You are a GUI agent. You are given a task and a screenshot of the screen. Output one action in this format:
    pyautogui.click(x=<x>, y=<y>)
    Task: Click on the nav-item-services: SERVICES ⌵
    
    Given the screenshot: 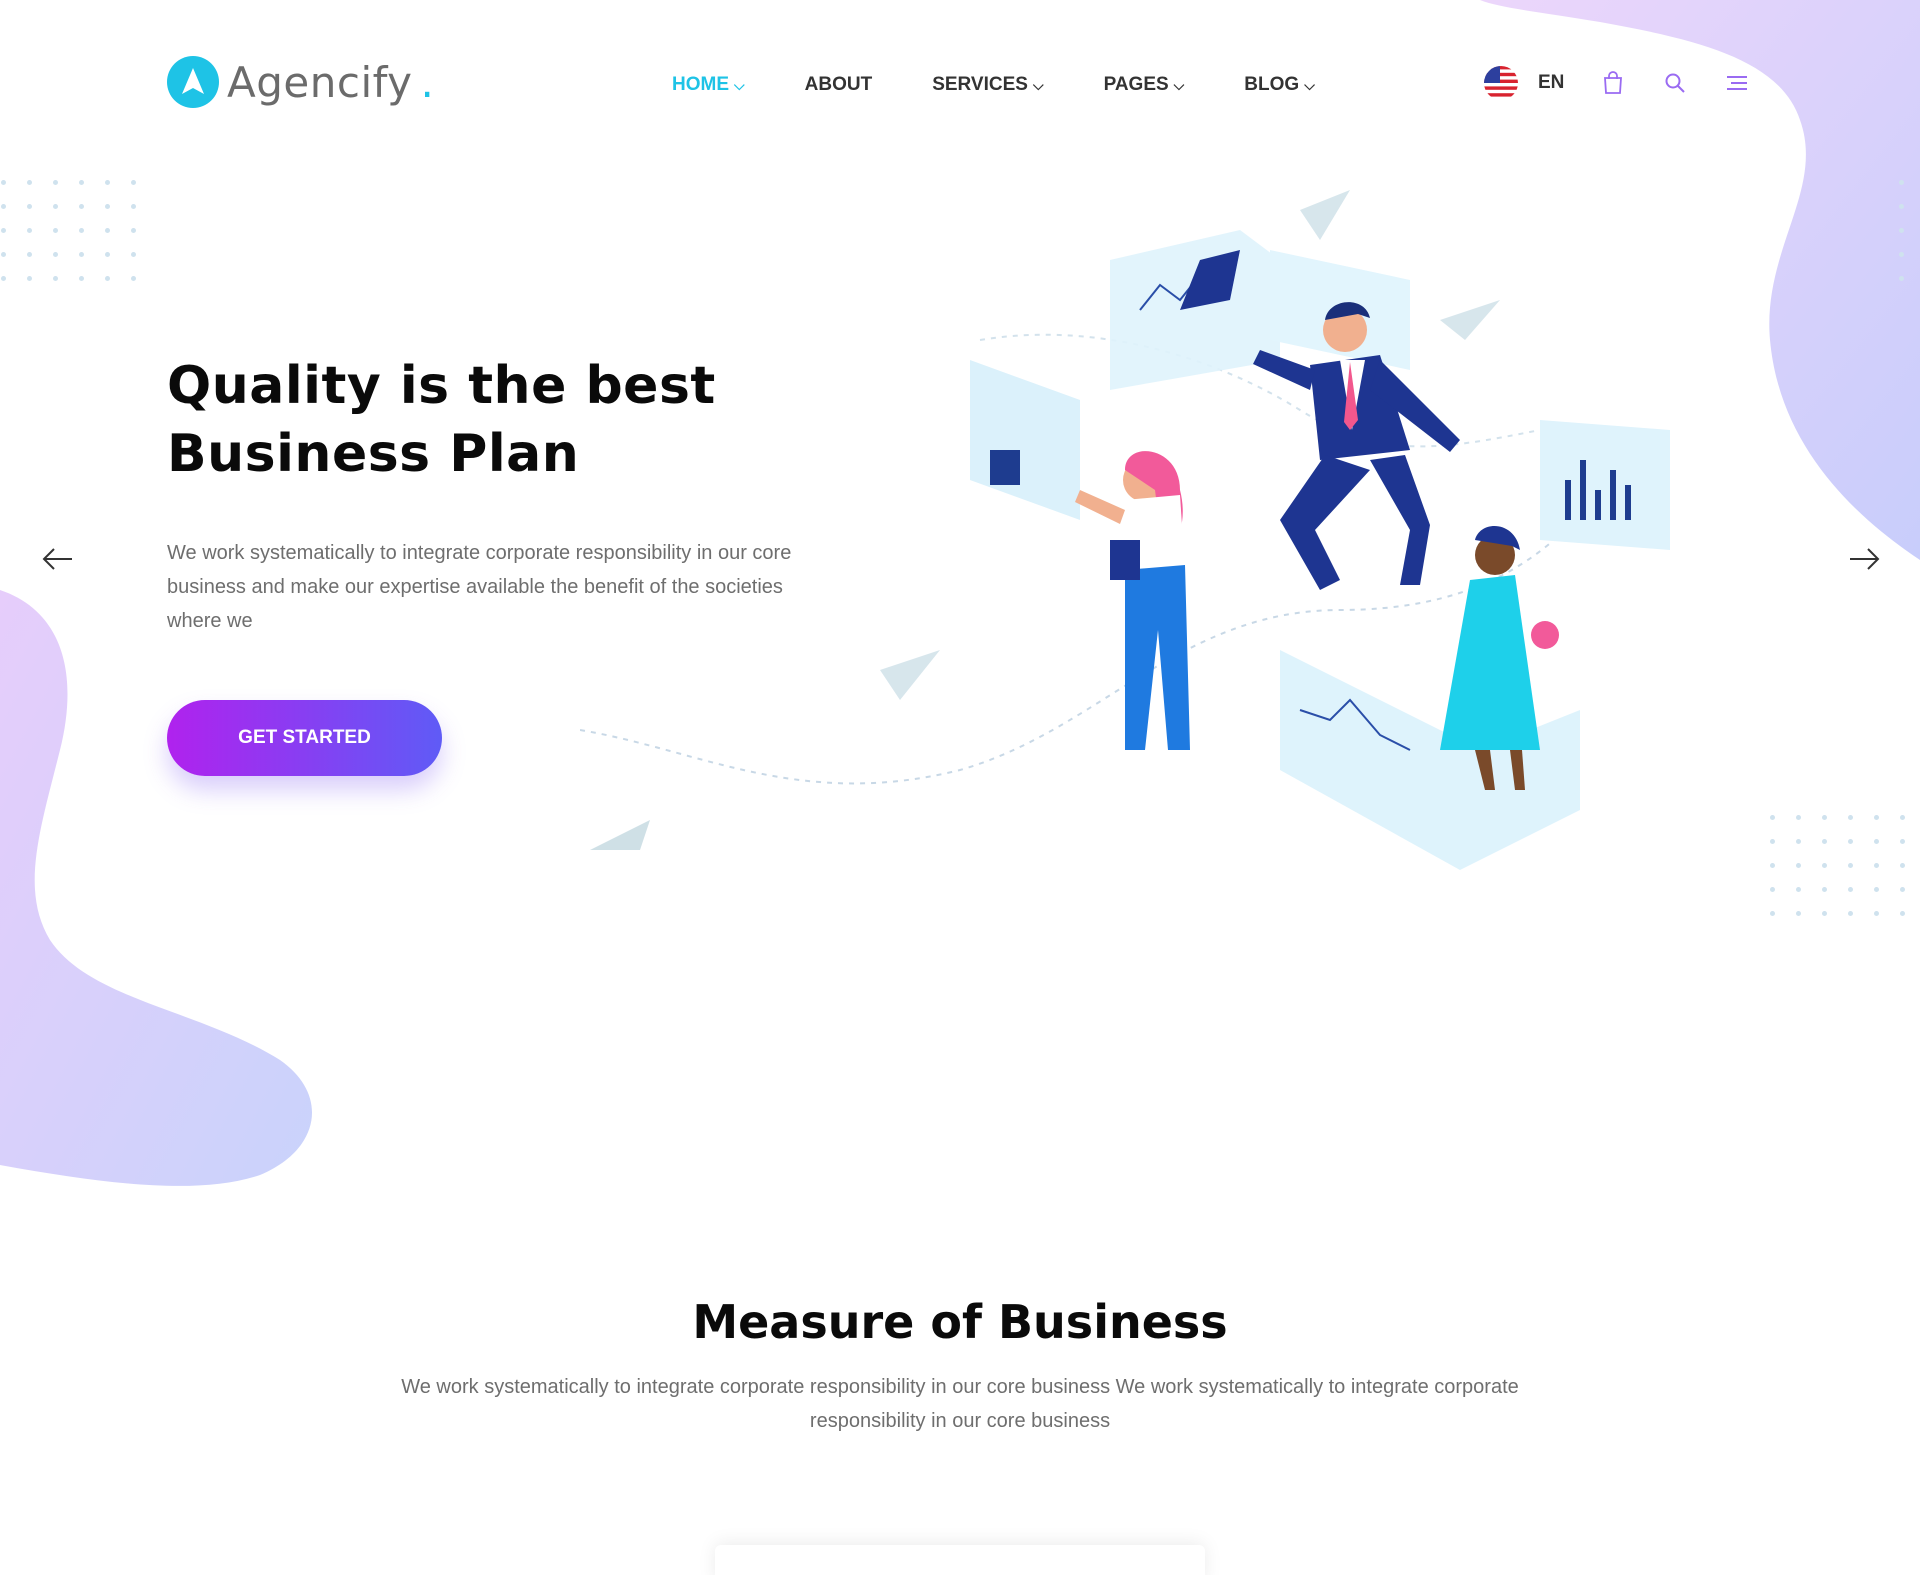 What is the action you would take?
    pyautogui.click(x=987, y=85)
    